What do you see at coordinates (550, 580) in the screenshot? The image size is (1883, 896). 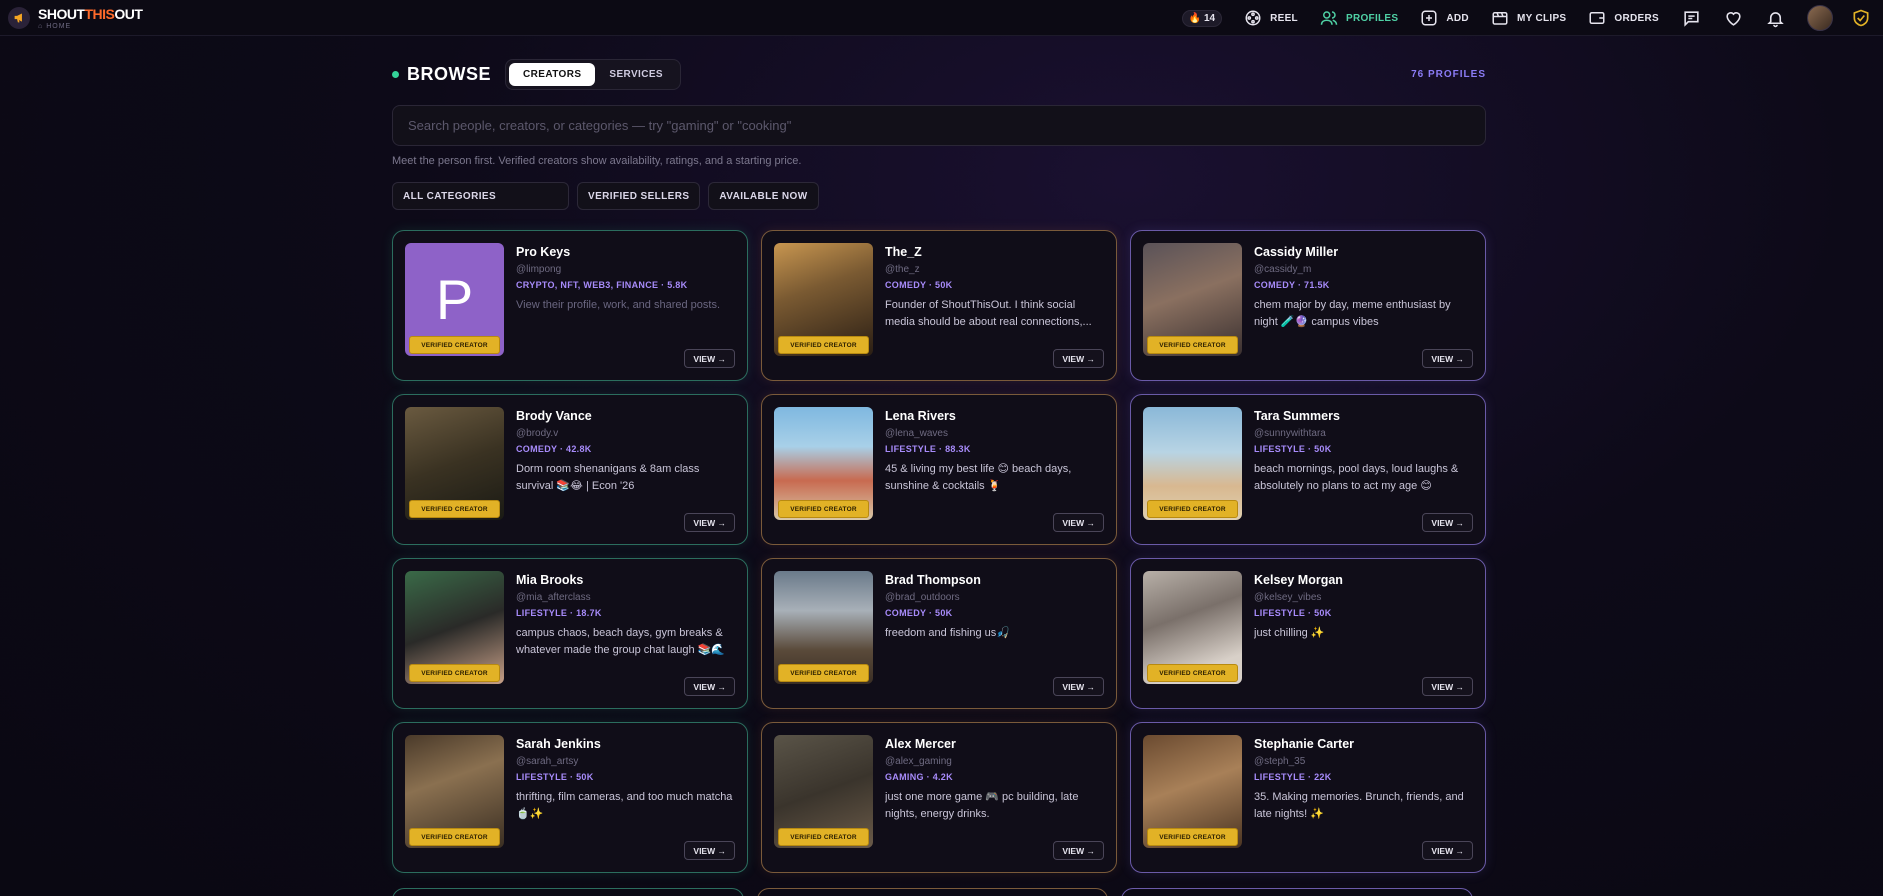 I see `creator-name: Mia Brooks` at bounding box center [550, 580].